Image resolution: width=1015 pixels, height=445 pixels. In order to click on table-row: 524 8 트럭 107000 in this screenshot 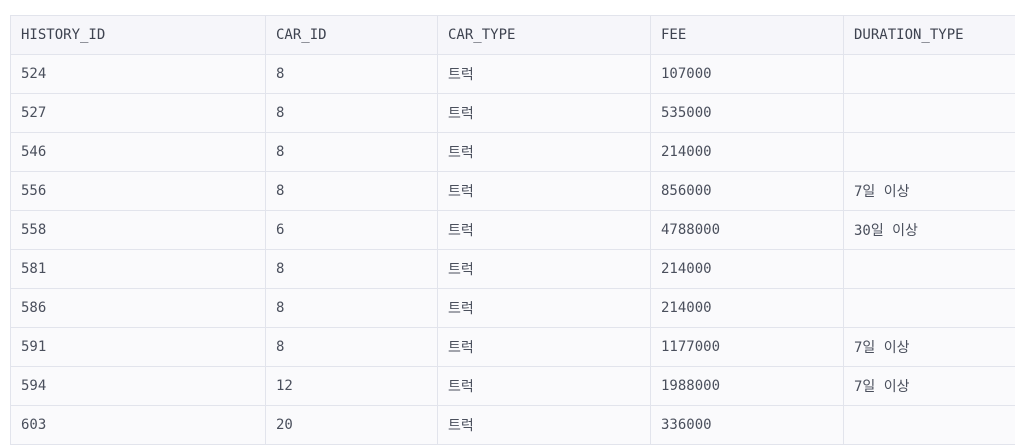, I will do `click(513, 74)`.